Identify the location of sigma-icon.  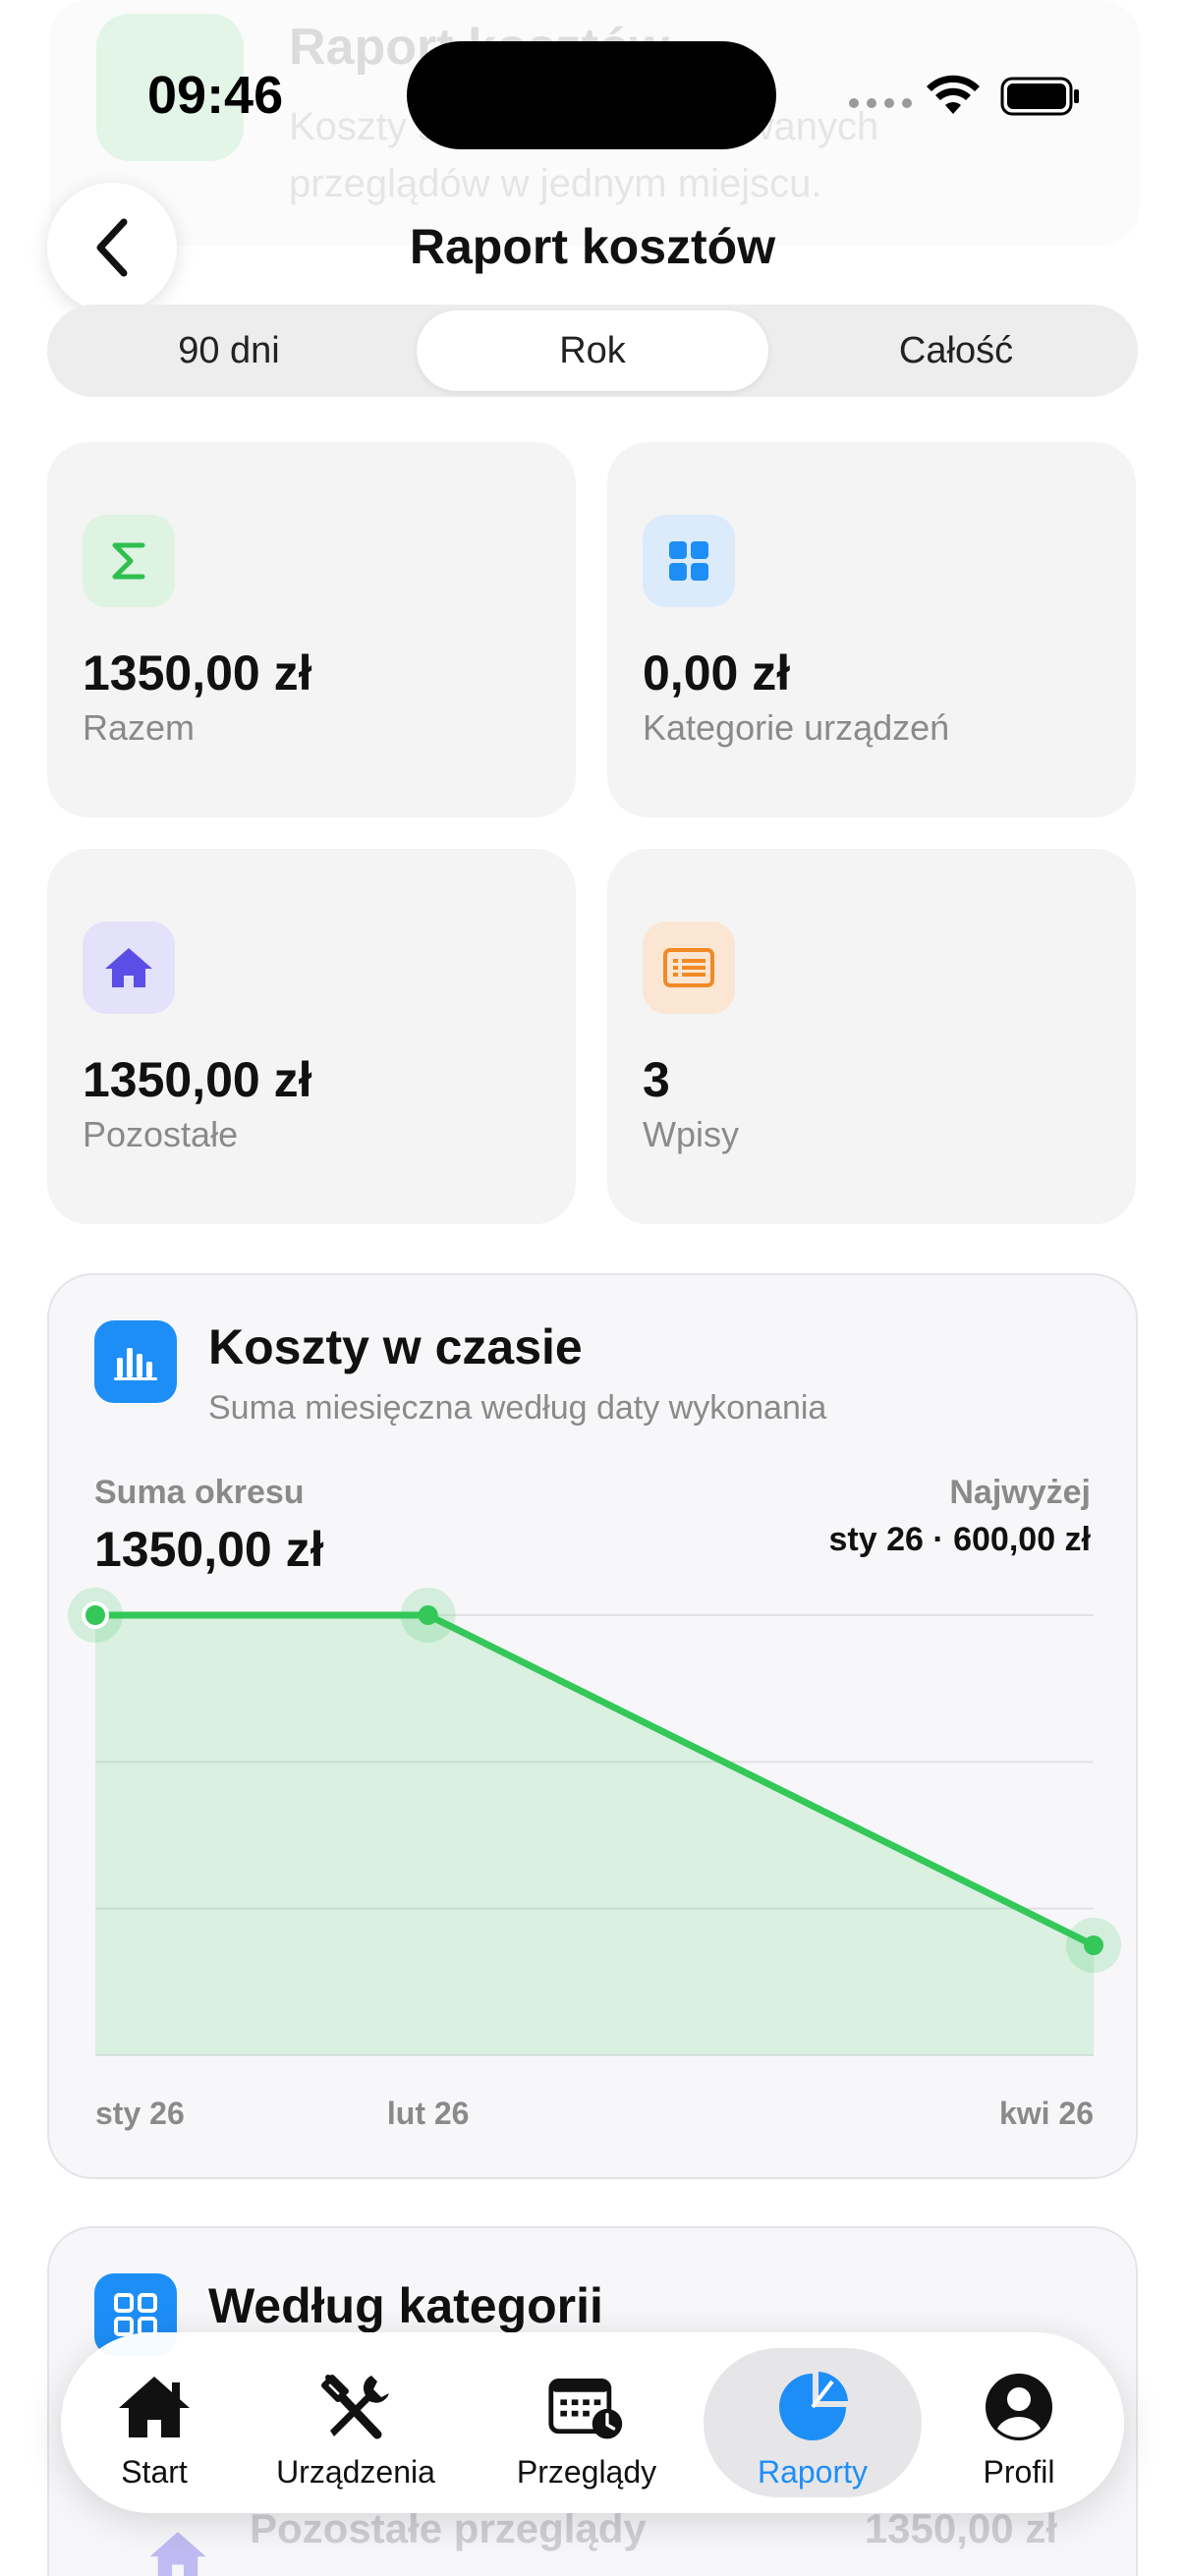
(129, 561).